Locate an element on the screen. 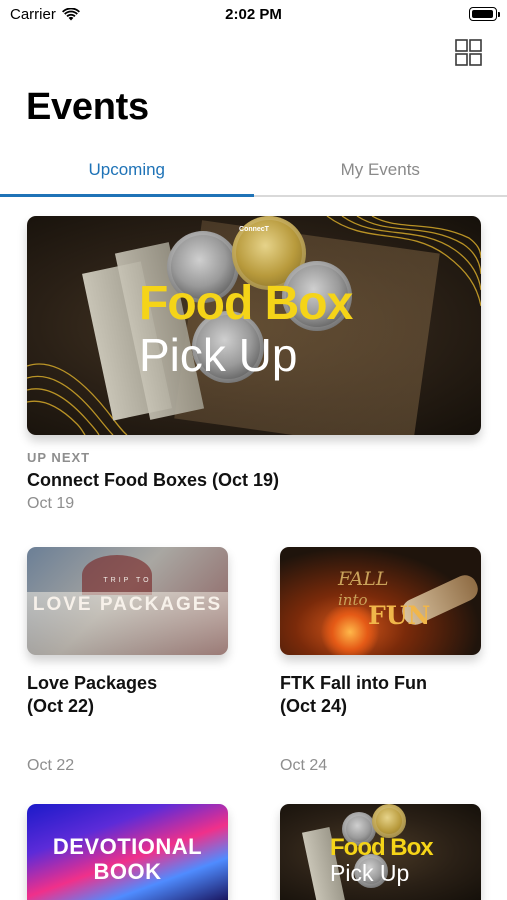 This screenshot has width=507, height=900. grid-view-button is located at coordinates (468, 52).